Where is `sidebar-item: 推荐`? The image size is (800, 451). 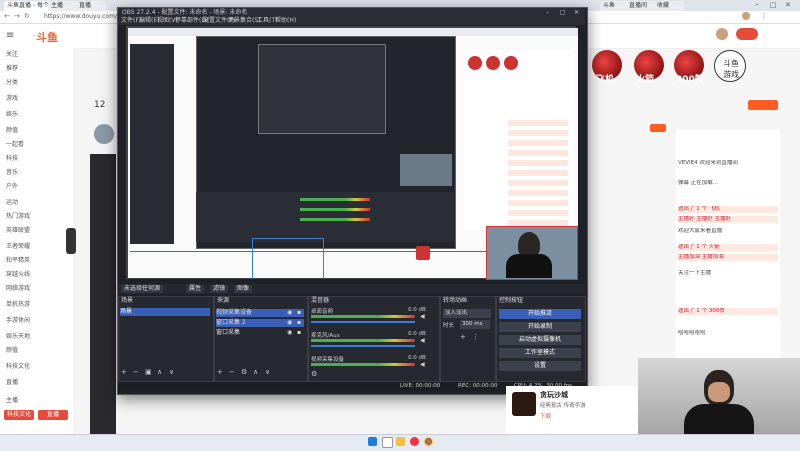 sidebar-item: 推荐 is located at coordinates (39, 68).